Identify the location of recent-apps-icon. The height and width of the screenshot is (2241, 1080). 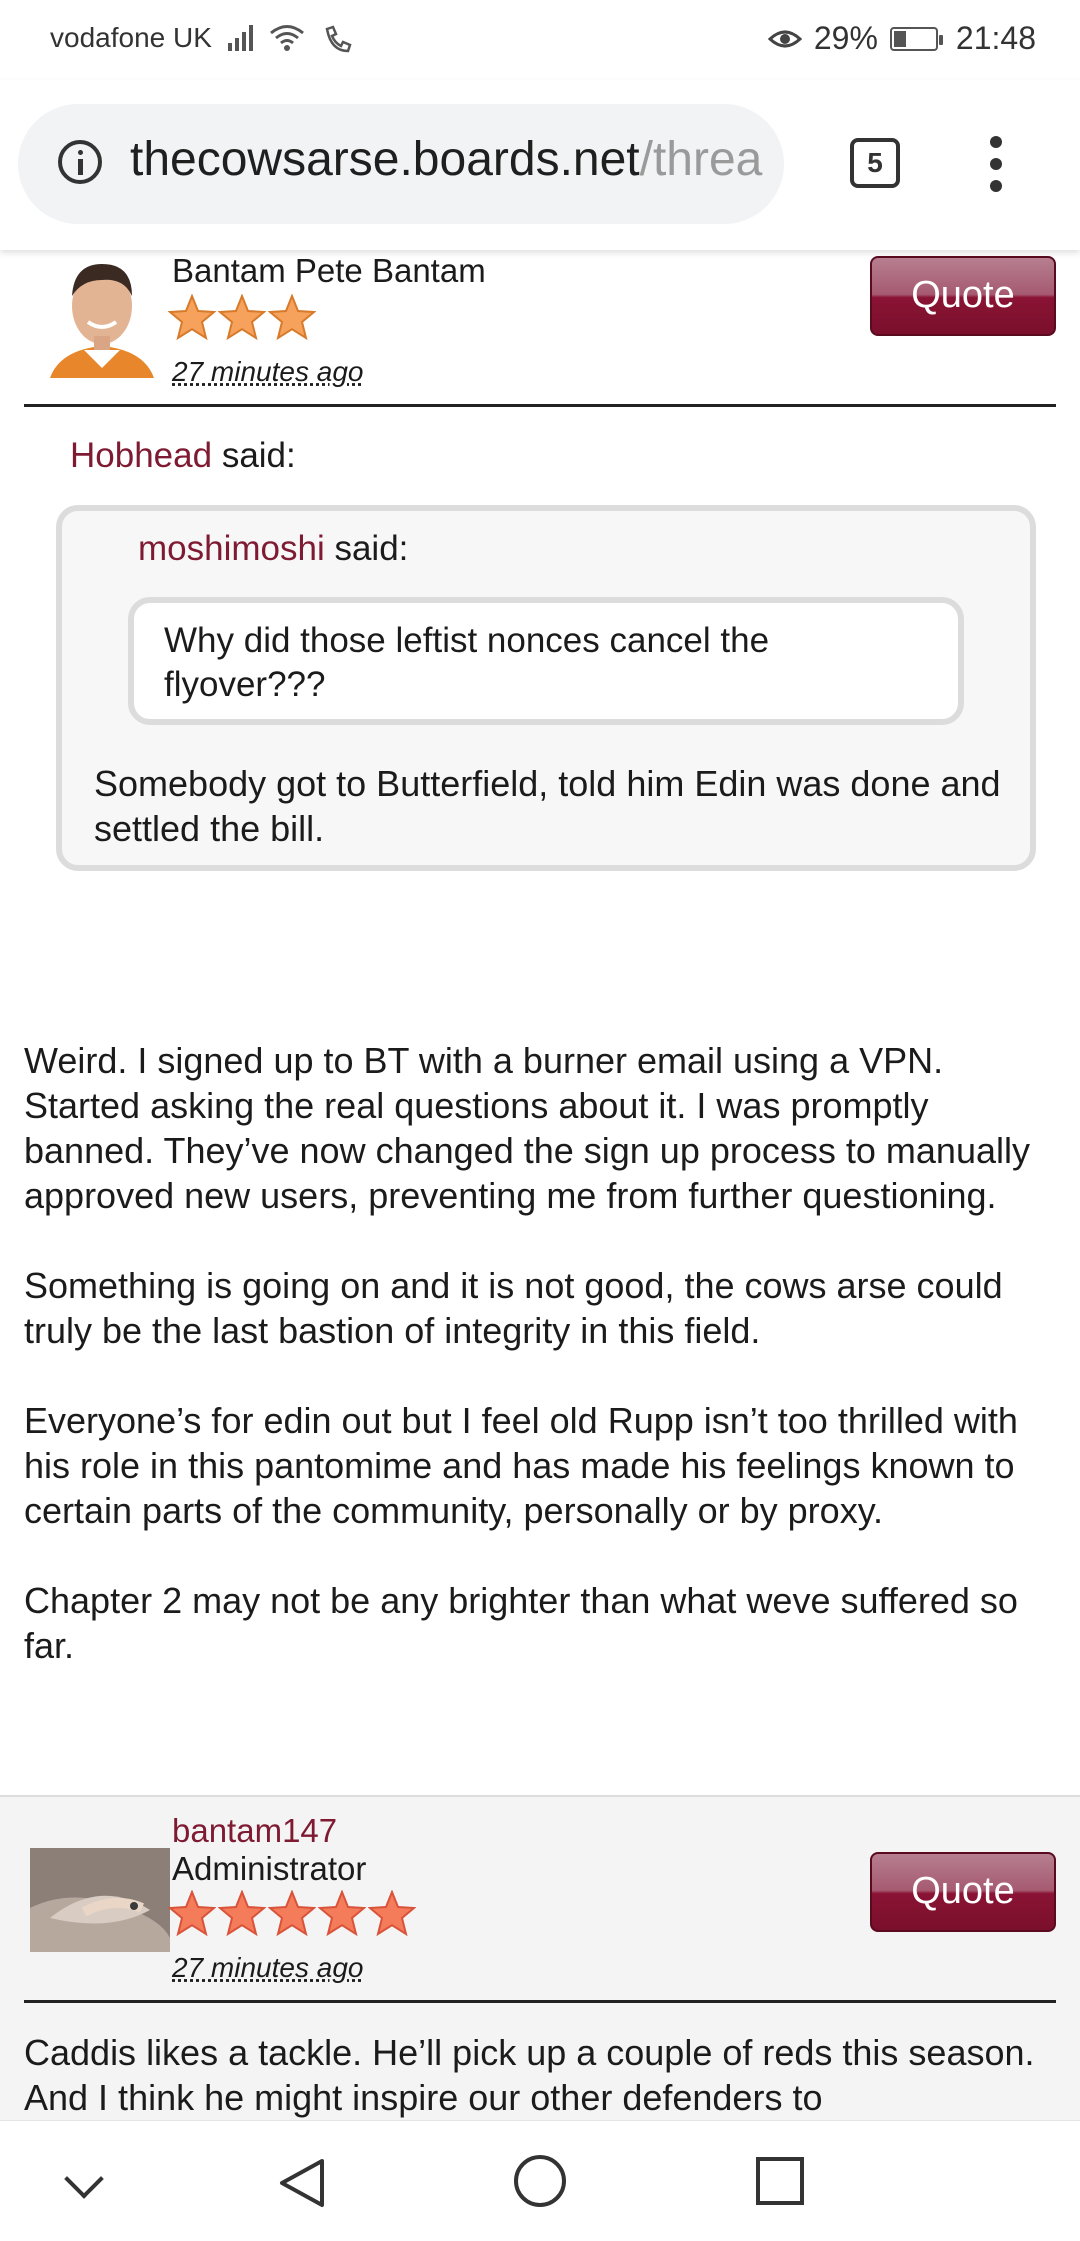
(780, 2181).